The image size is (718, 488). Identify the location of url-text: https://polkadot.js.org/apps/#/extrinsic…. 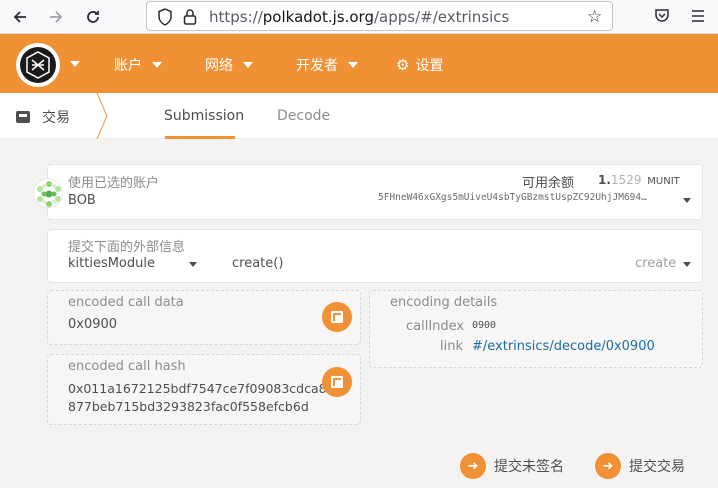
(359, 17).